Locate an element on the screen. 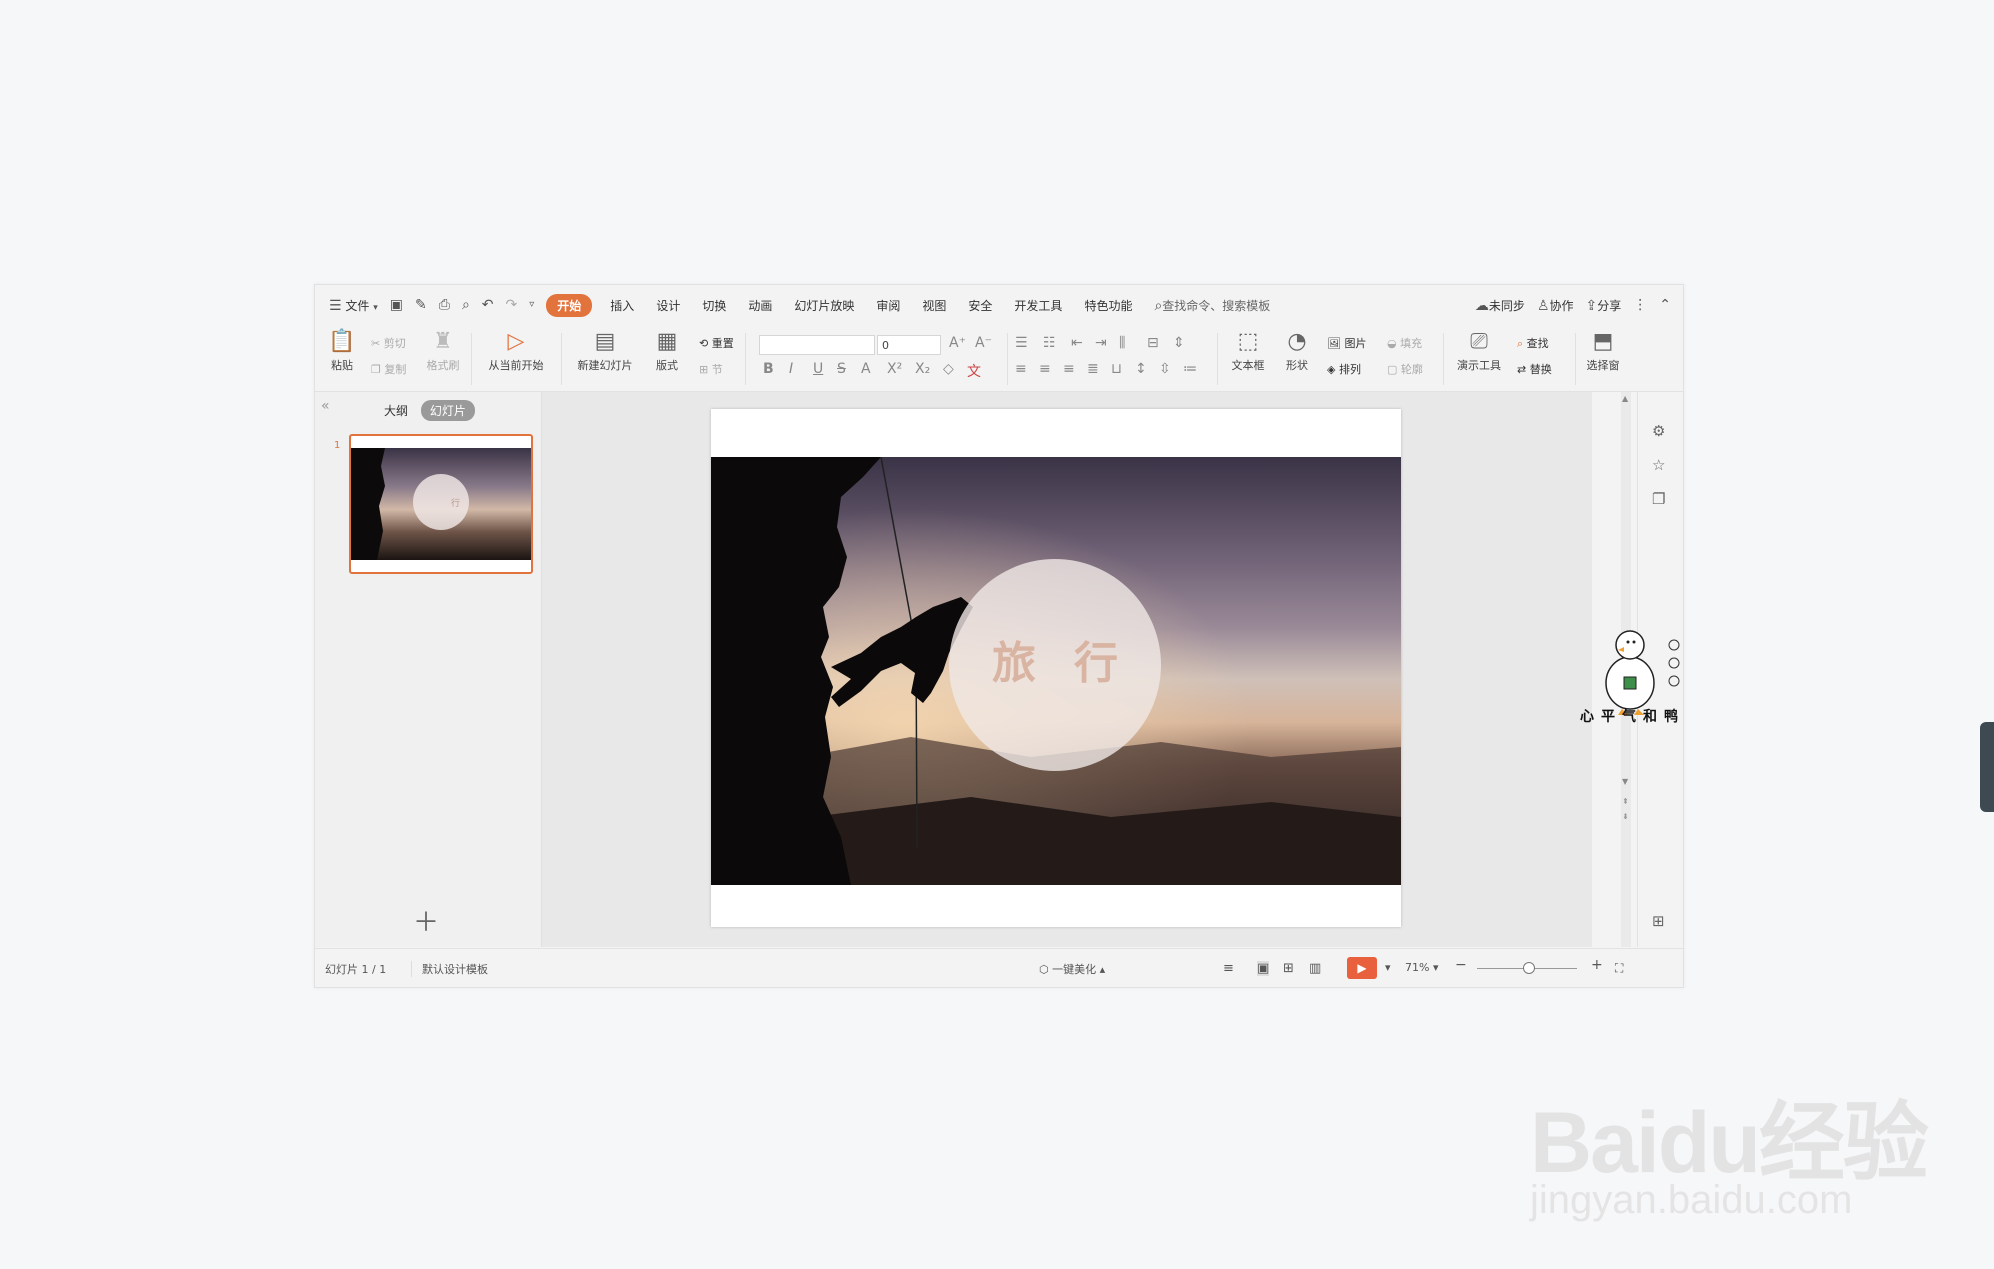 The width and height of the screenshot is (1994, 1269). tab-developer: 开发工具 is located at coordinates (1038, 305).